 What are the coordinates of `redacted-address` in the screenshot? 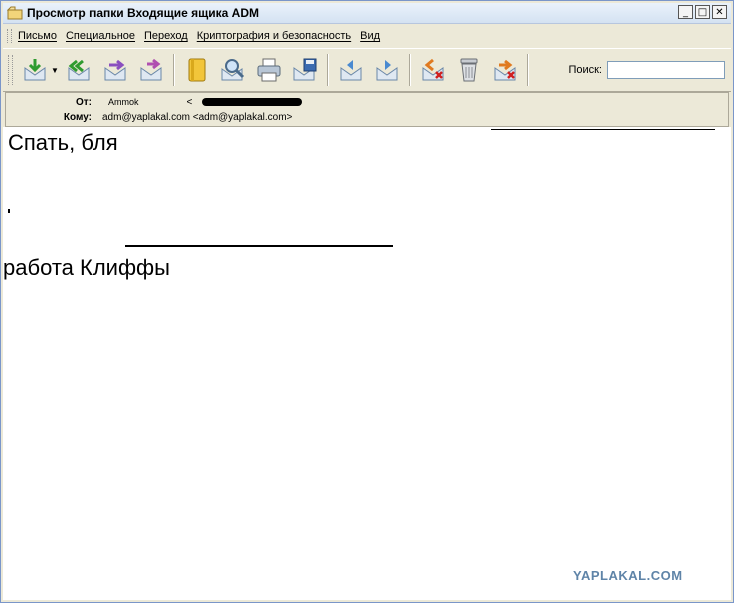 It's located at (252, 102).